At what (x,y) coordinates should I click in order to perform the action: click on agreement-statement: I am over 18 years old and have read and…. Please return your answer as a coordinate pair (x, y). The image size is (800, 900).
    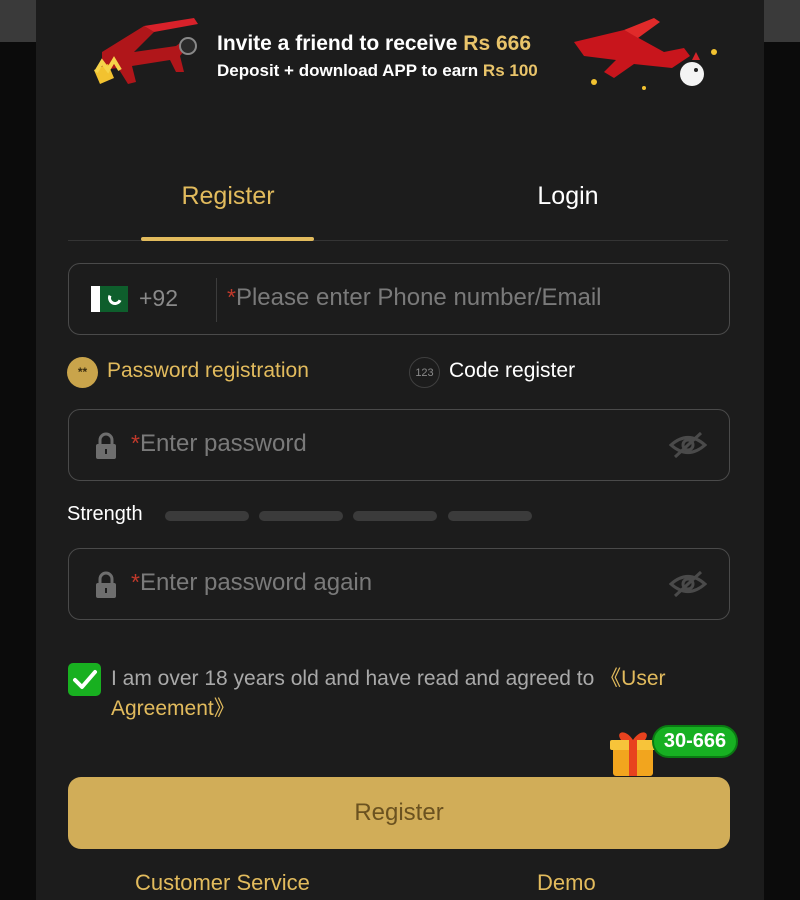
    Looking at the image, I should click on (356, 678).